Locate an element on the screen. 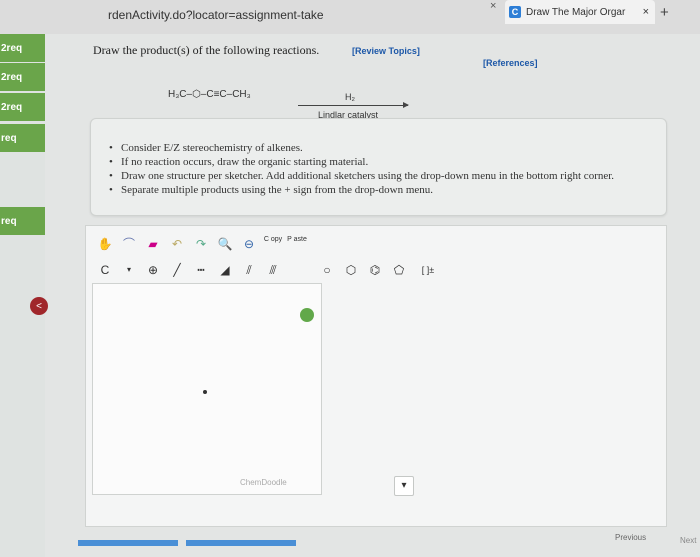 The image size is (700, 557). references-link: [References] is located at coordinates (510, 63).